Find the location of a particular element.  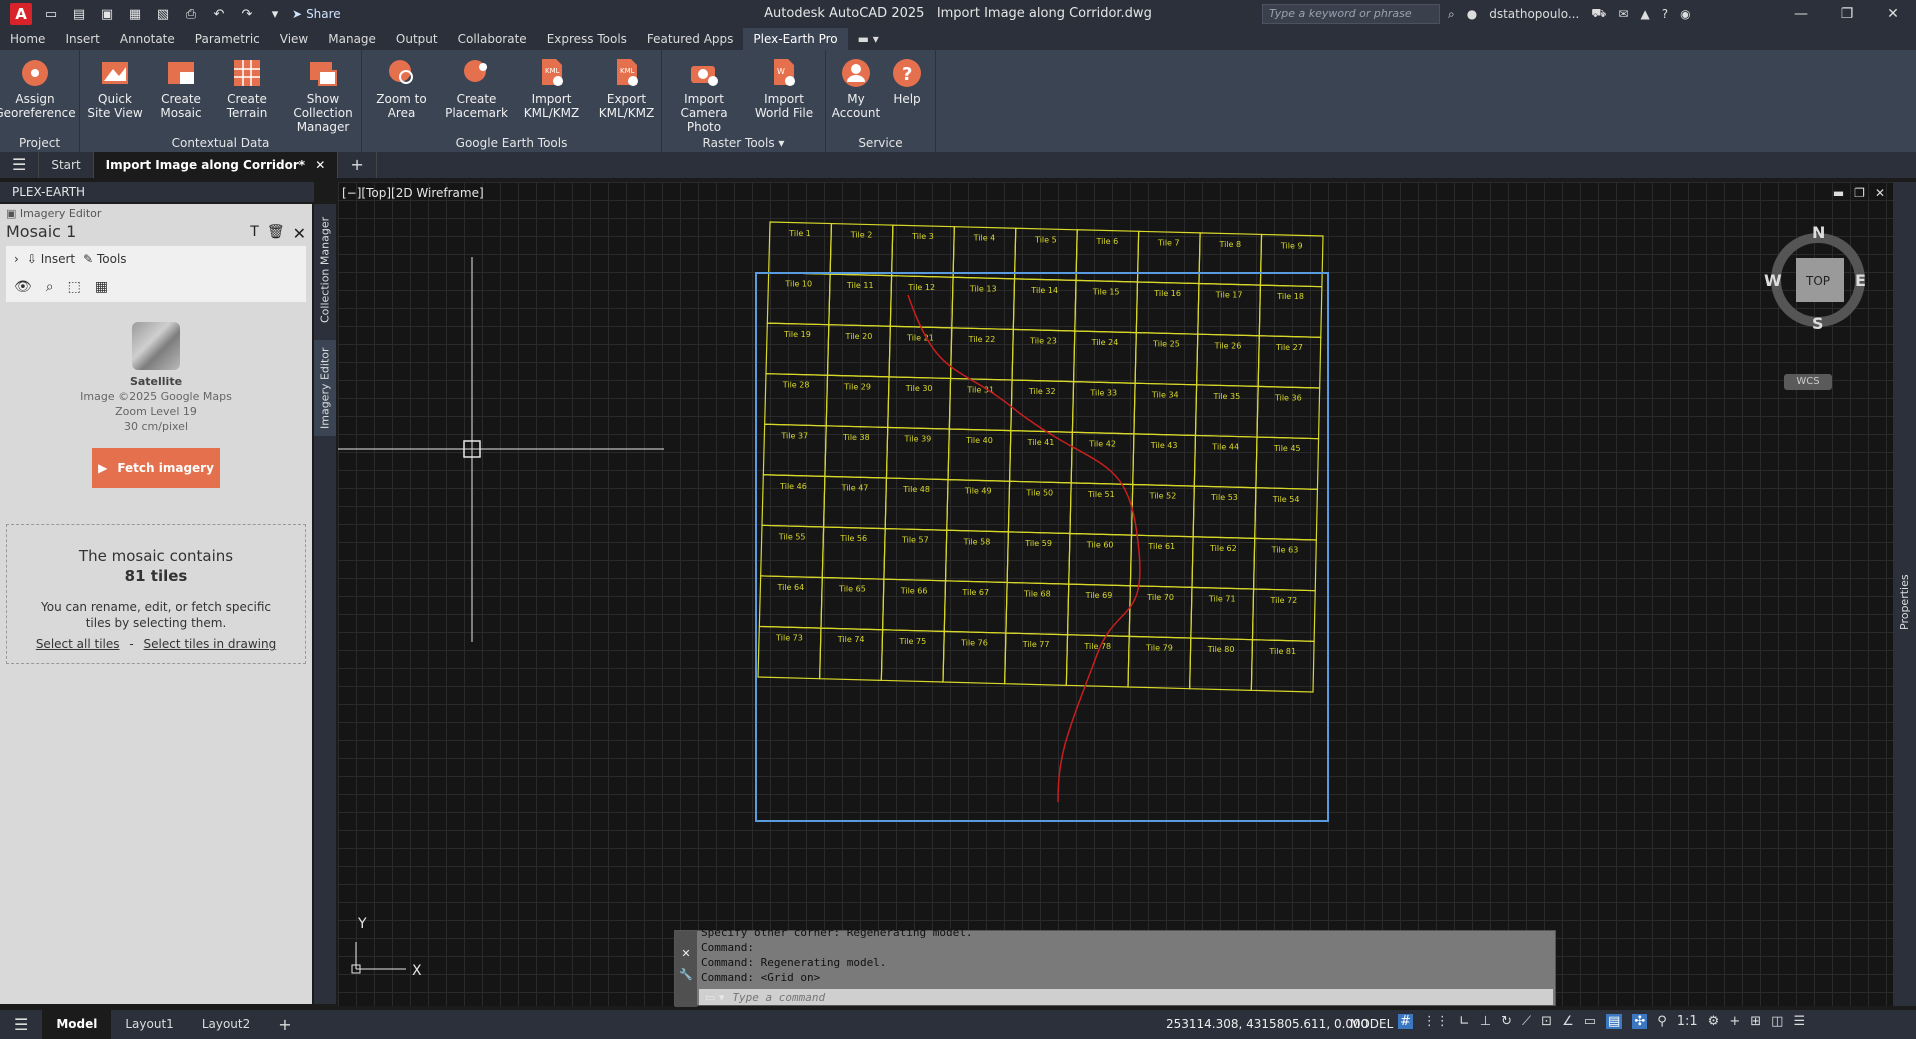

annotation-scale: 1:1 is located at coordinates (1687, 1021).